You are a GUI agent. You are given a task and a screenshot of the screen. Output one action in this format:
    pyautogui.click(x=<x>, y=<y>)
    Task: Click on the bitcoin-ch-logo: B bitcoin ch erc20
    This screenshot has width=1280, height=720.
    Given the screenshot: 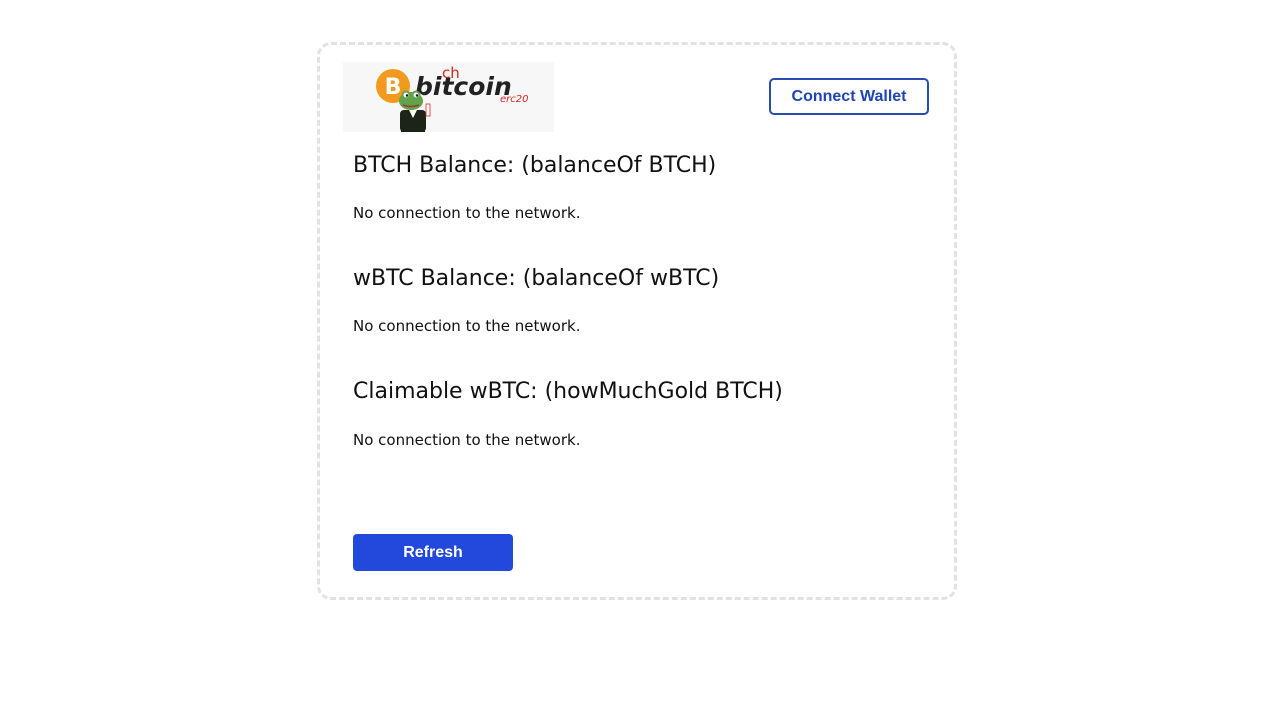 What is the action you would take?
    pyautogui.click(x=448, y=97)
    